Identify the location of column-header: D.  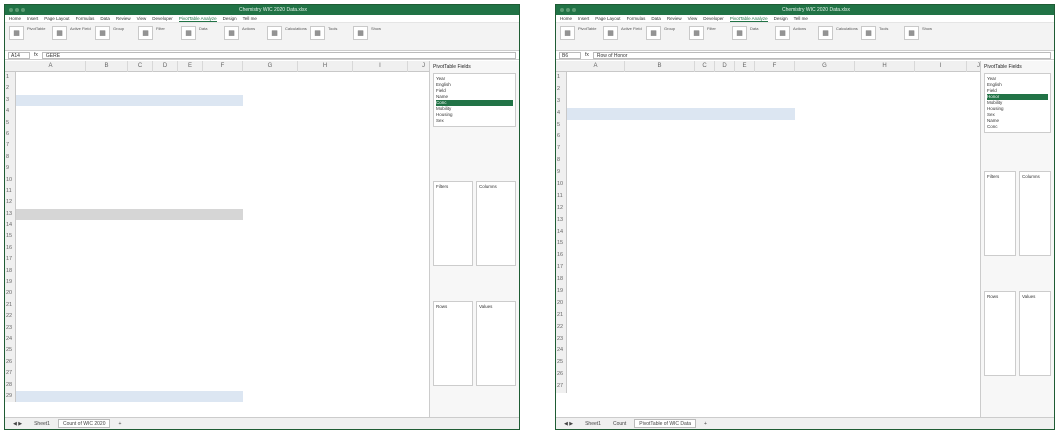
(725, 66).